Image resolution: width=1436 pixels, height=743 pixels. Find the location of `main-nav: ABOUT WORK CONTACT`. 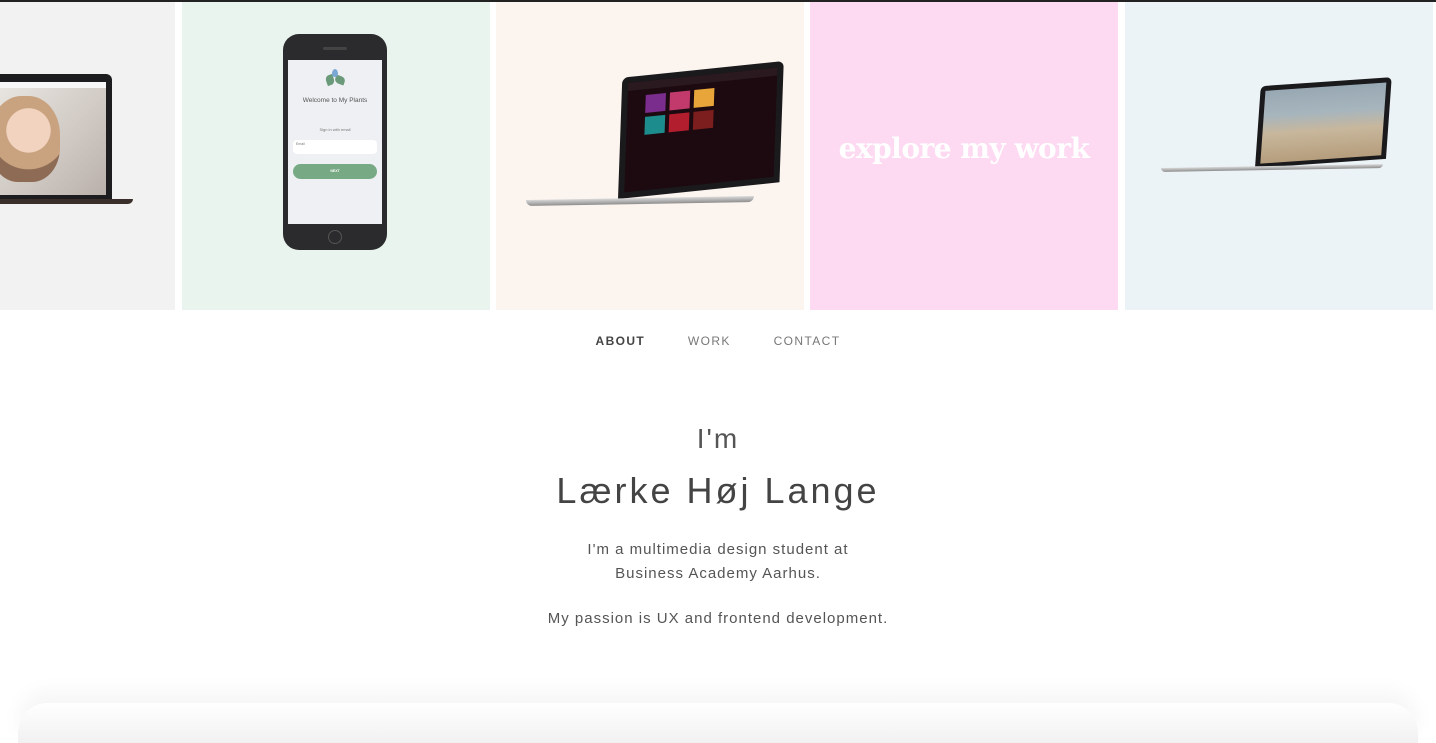

main-nav: ABOUT WORK CONTACT is located at coordinates (718, 341).